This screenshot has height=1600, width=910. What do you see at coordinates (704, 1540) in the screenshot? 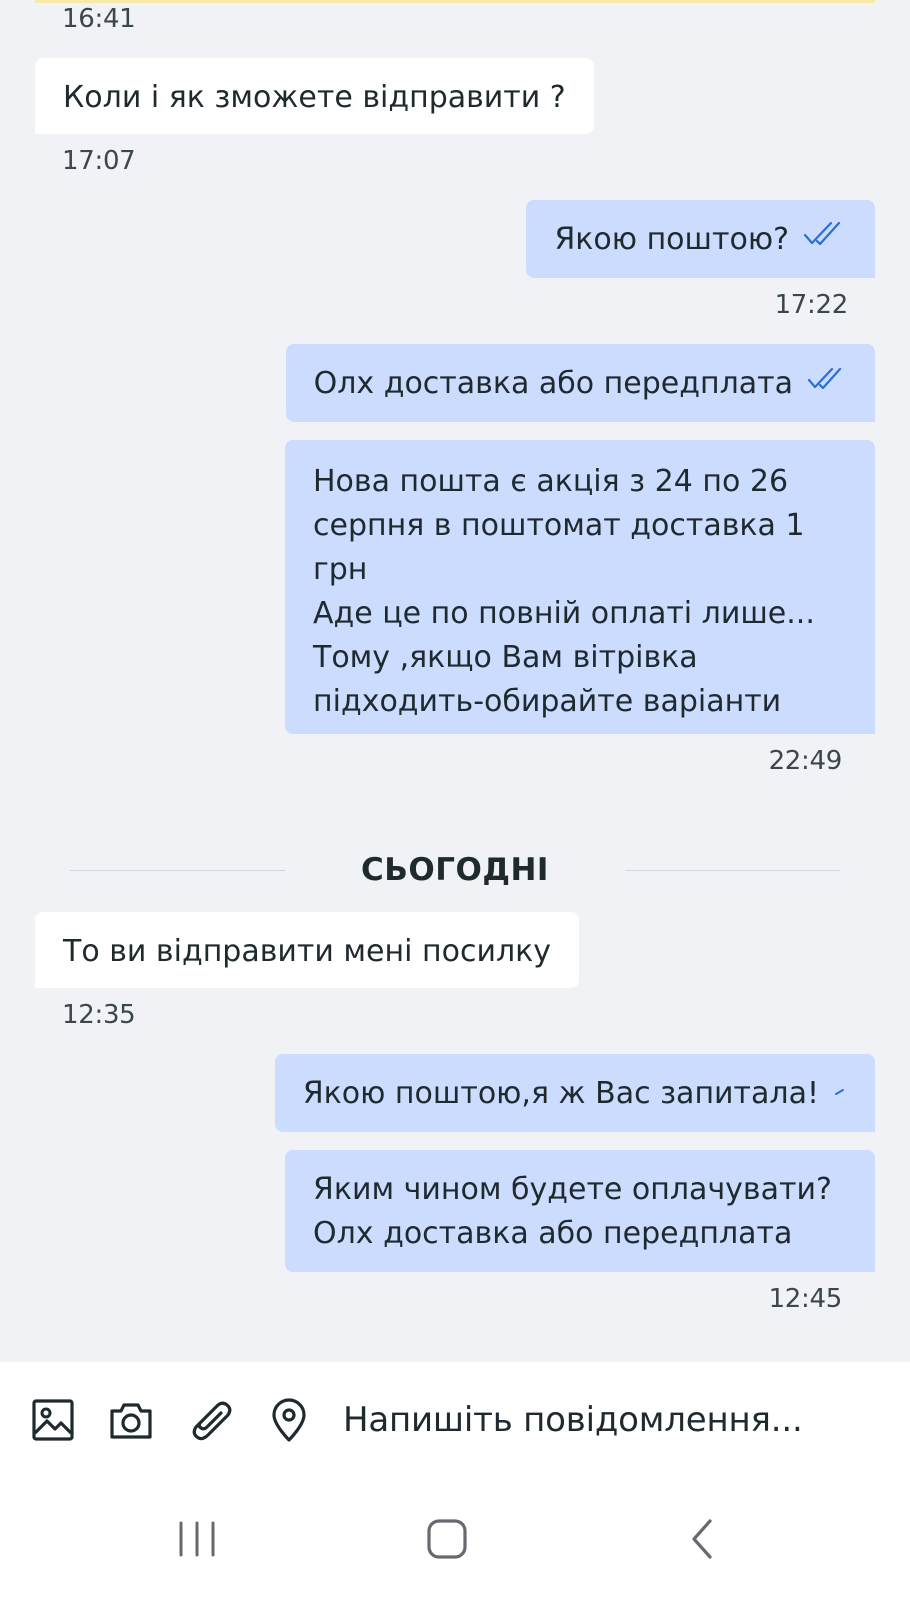
I see `back-icon` at bounding box center [704, 1540].